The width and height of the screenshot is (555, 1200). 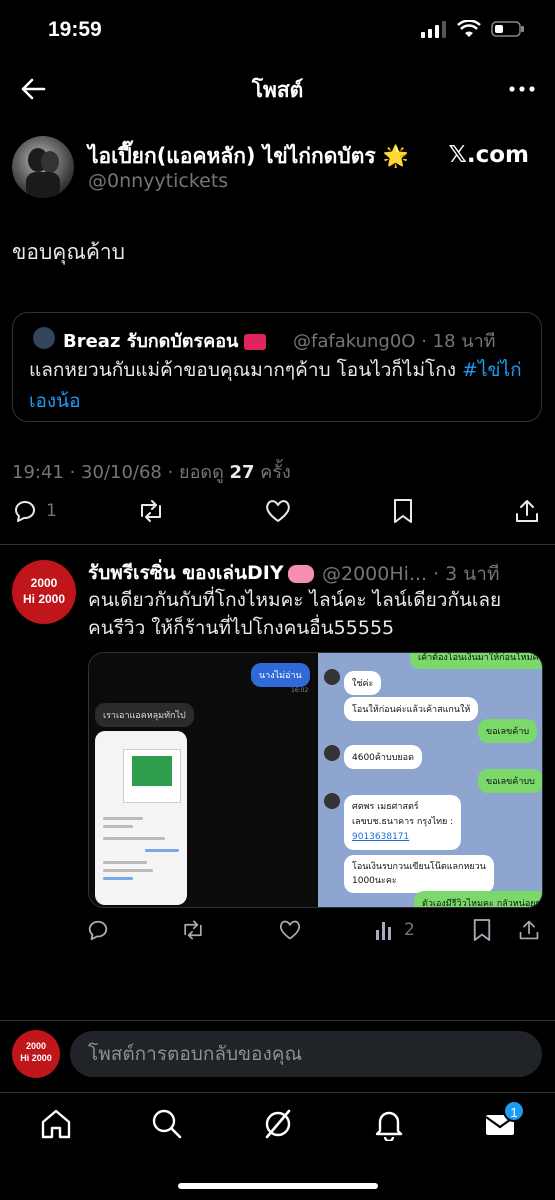 What do you see at coordinates (410, 574) in the screenshot?
I see `author-handle: @2000Hi... · 3 นาที` at bounding box center [410, 574].